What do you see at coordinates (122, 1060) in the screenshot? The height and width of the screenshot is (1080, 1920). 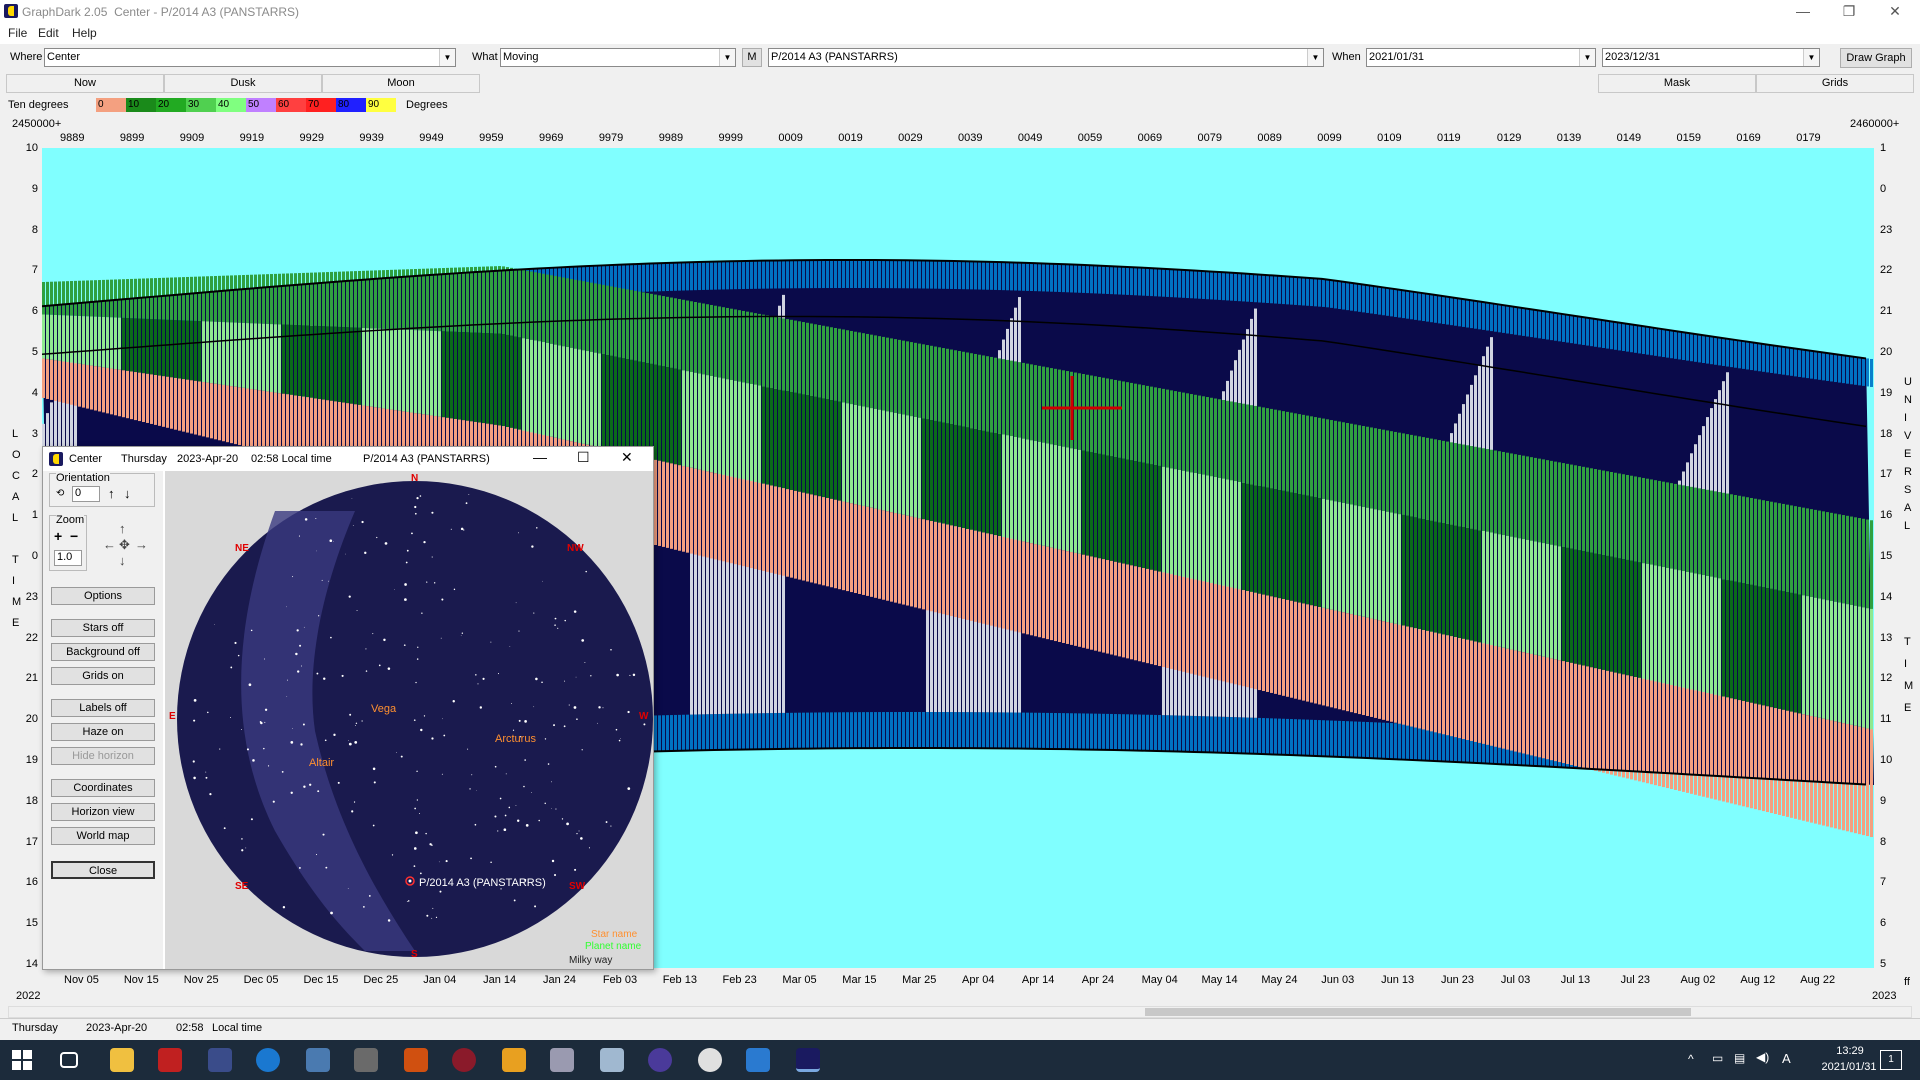 I see `file-explorer-icon` at bounding box center [122, 1060].